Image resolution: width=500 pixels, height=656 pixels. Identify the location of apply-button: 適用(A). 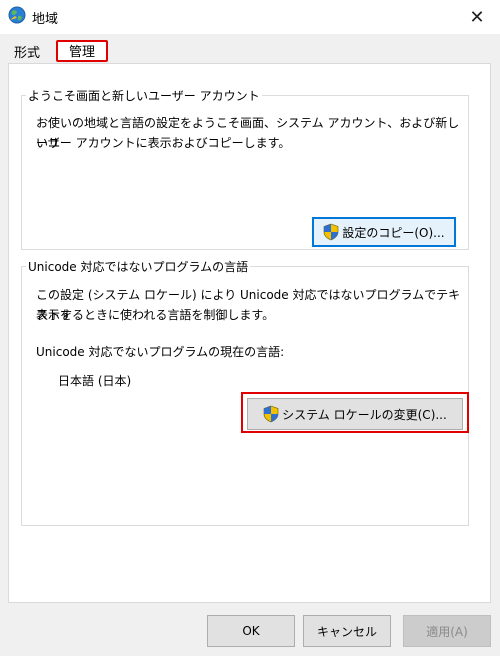
(447, 631).